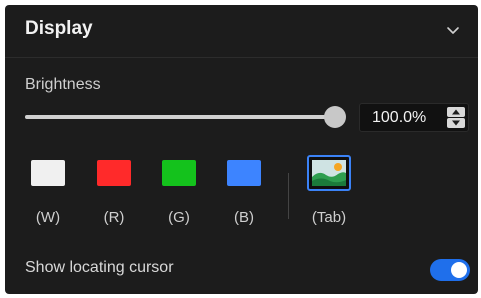  I want to click on slider-thumb, so click(335, 117).